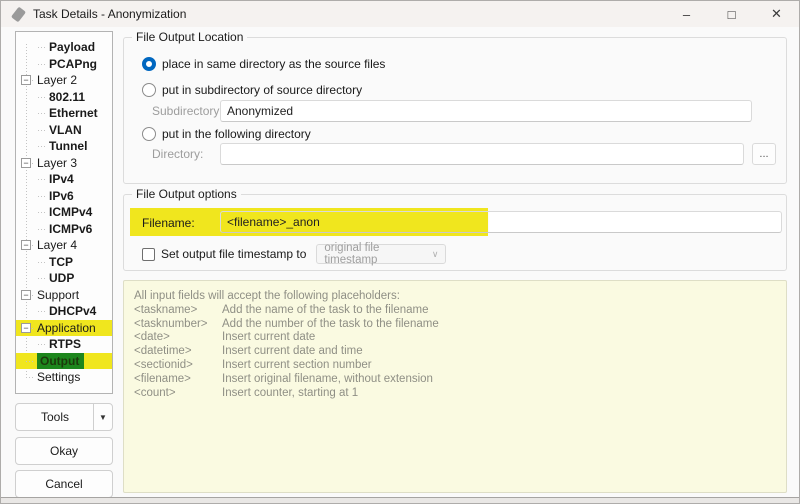  What do you see at coordinates (152, 337) in the screenshot?
I see `placeholder-tag: <date>` at bounding box center [152, 337].